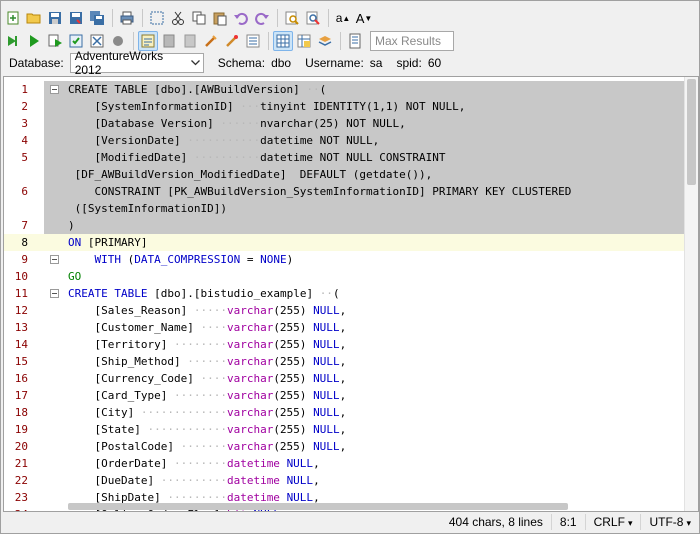  What do you see at coordinates (34, 41) in the screenshot?
I see `execute-icon` at bounding box center [34, 41].